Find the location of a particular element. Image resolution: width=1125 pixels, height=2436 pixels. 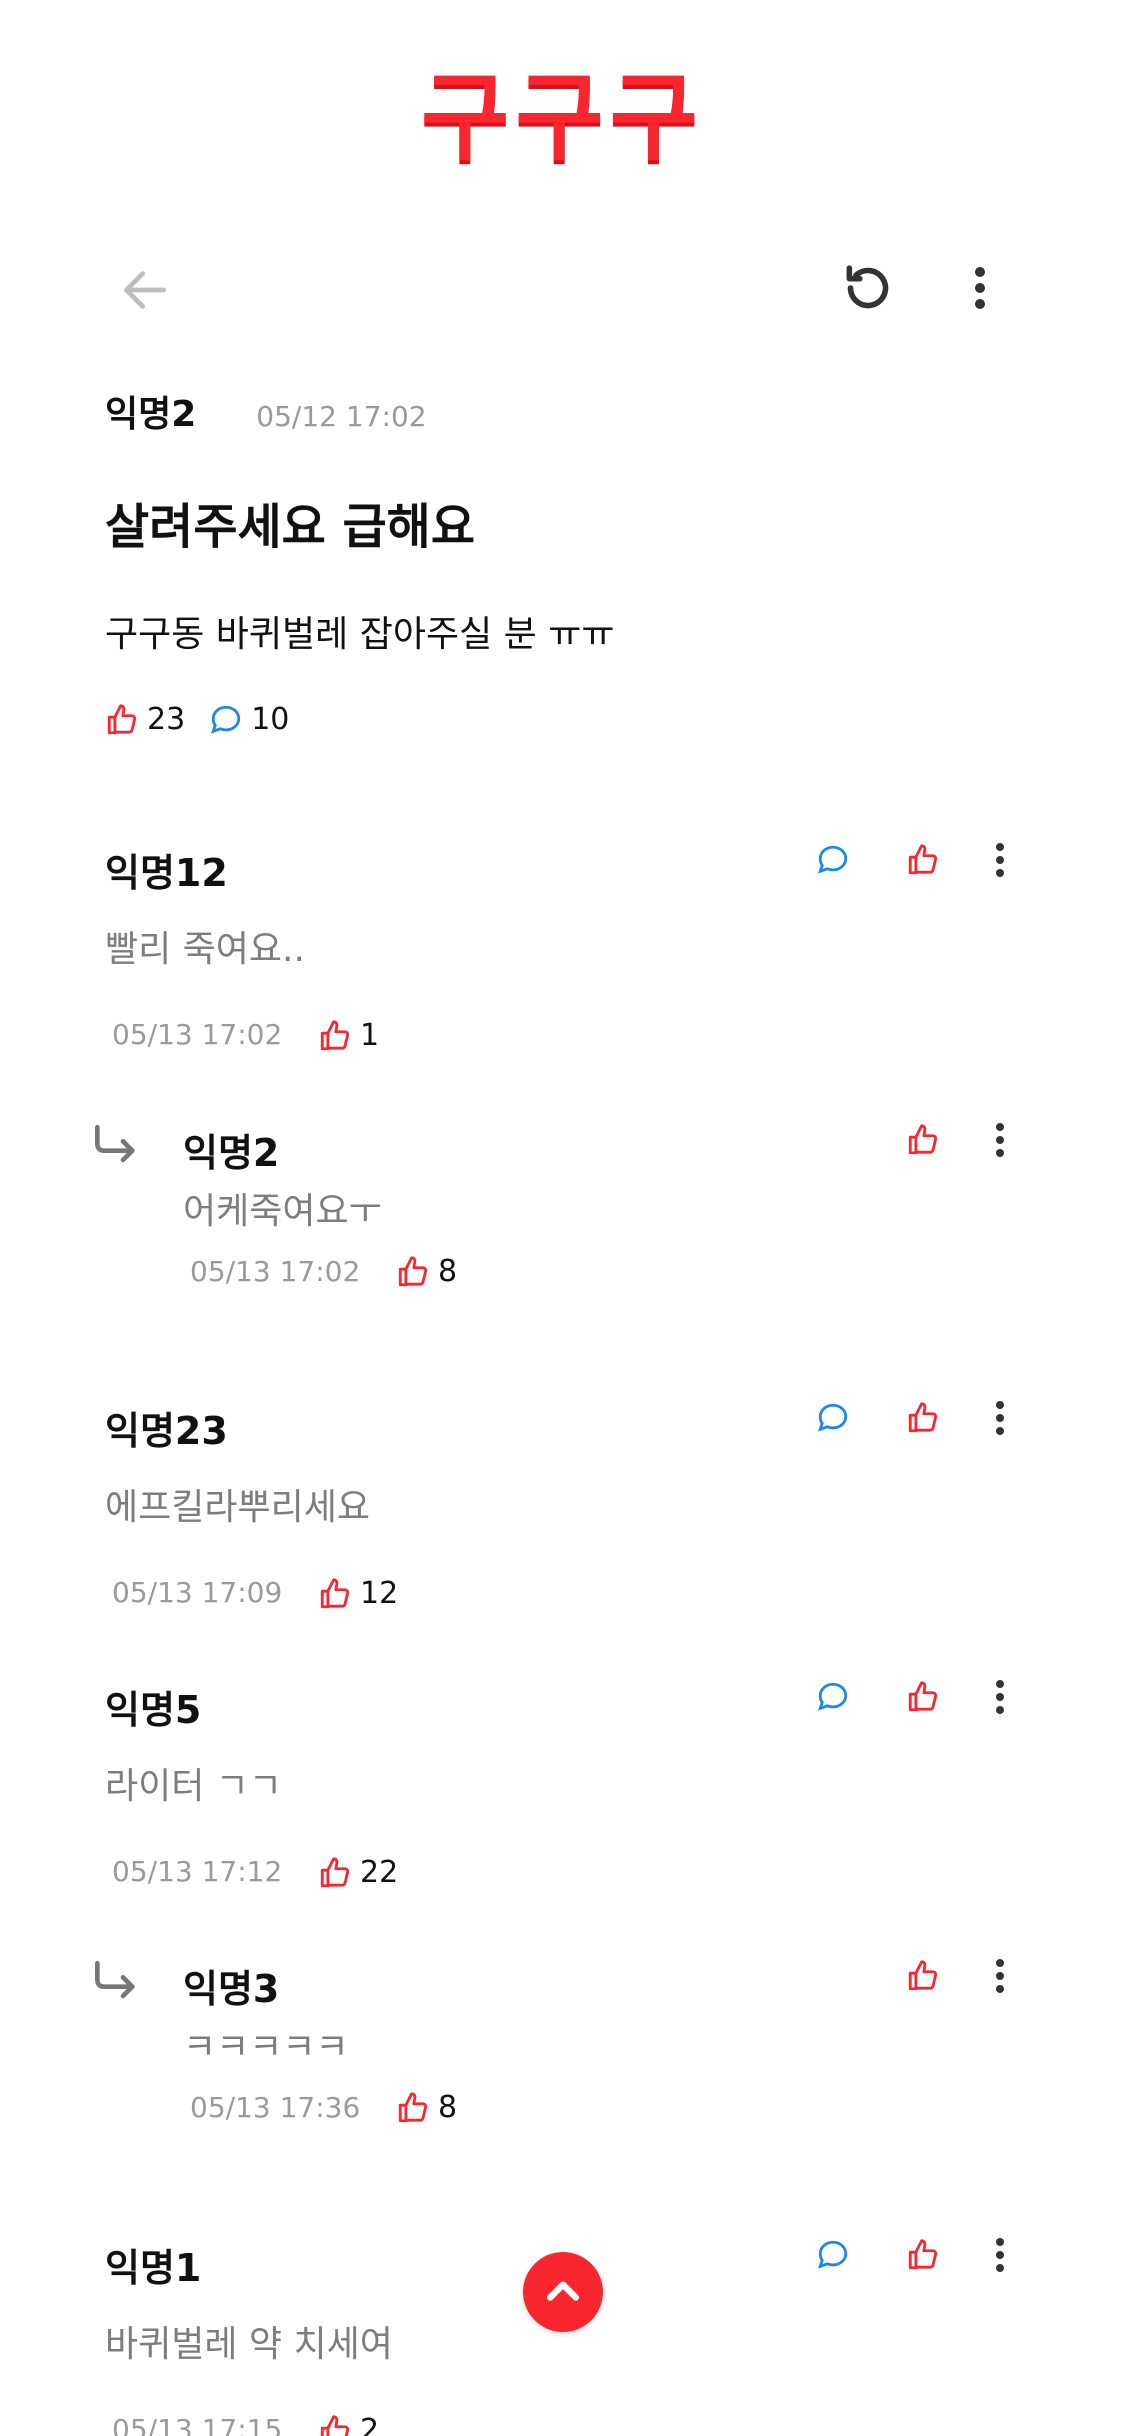

post-meta: 익명2 05/12 17:02 is located at coordinates (565, 411).